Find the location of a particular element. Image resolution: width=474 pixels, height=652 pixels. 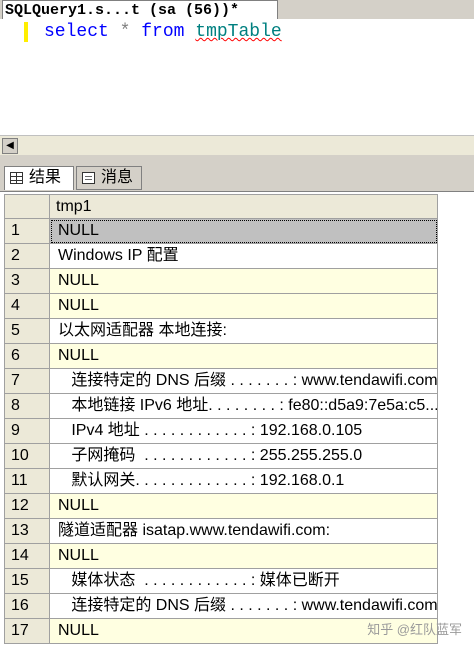

row-number: 1 is located at coordinates (27, 231).